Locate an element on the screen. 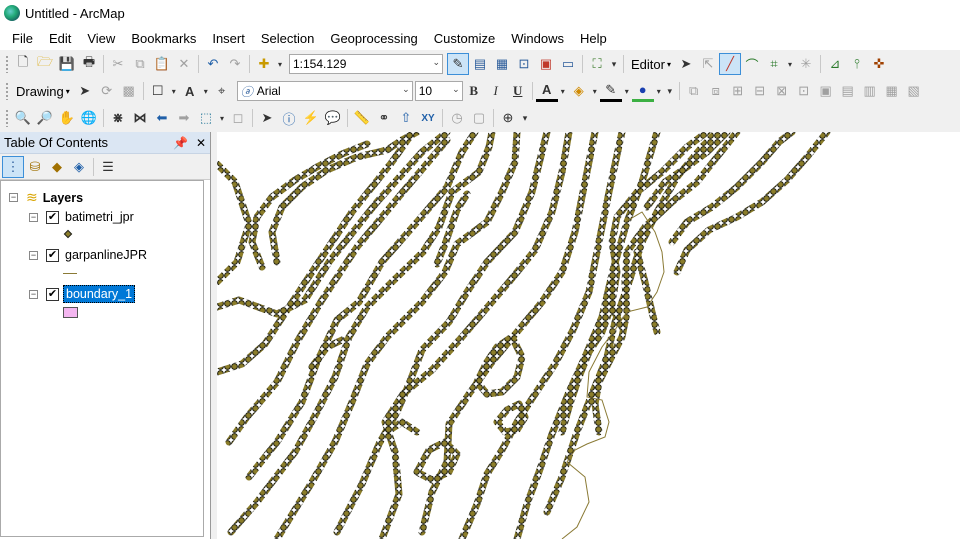 The height and width of the screenshot is (539, 960). measure-icon: 📏 is located at coordinates (362, 118).